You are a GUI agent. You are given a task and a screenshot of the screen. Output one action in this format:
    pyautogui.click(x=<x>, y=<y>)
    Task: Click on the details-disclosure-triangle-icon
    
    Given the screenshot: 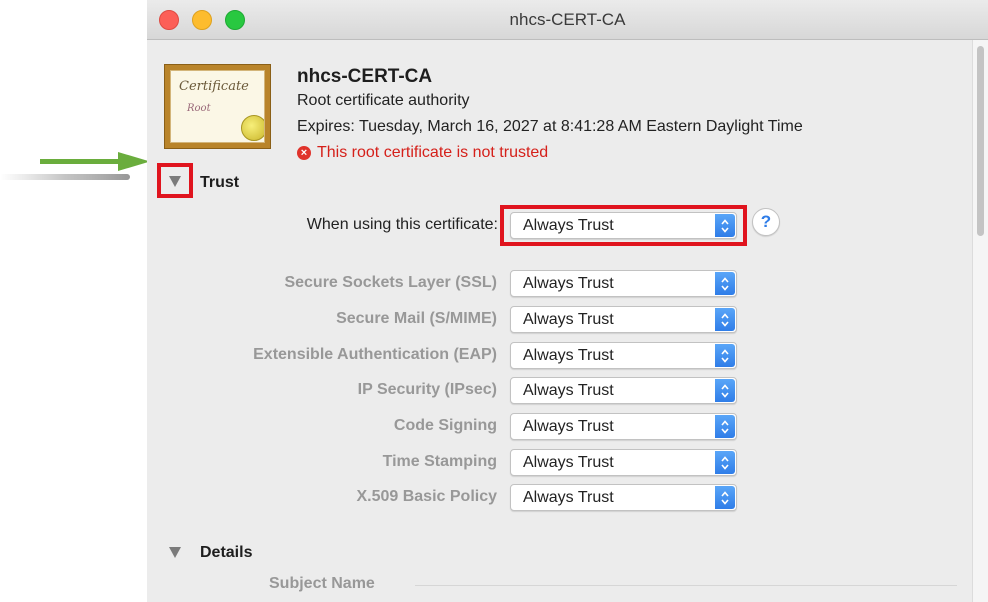 What is the action you would take?
    pyautogui.click(x=175, y=552)
    